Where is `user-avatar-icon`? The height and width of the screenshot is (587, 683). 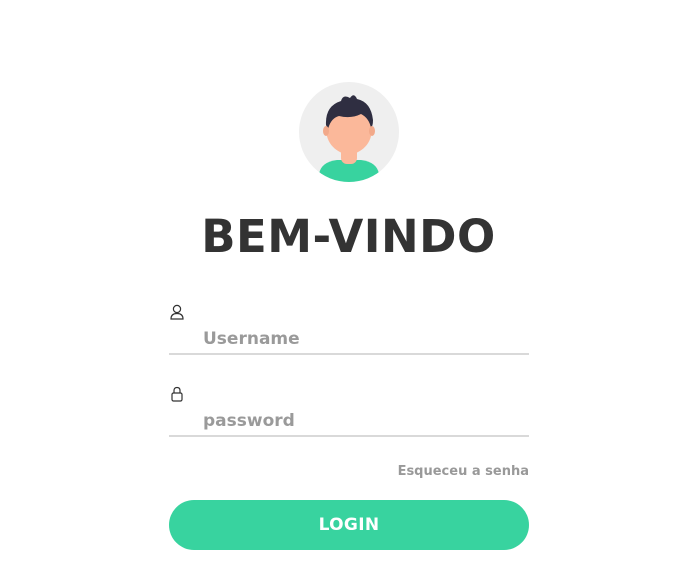
user-avatar-icon is located at coordinates (349, 138).